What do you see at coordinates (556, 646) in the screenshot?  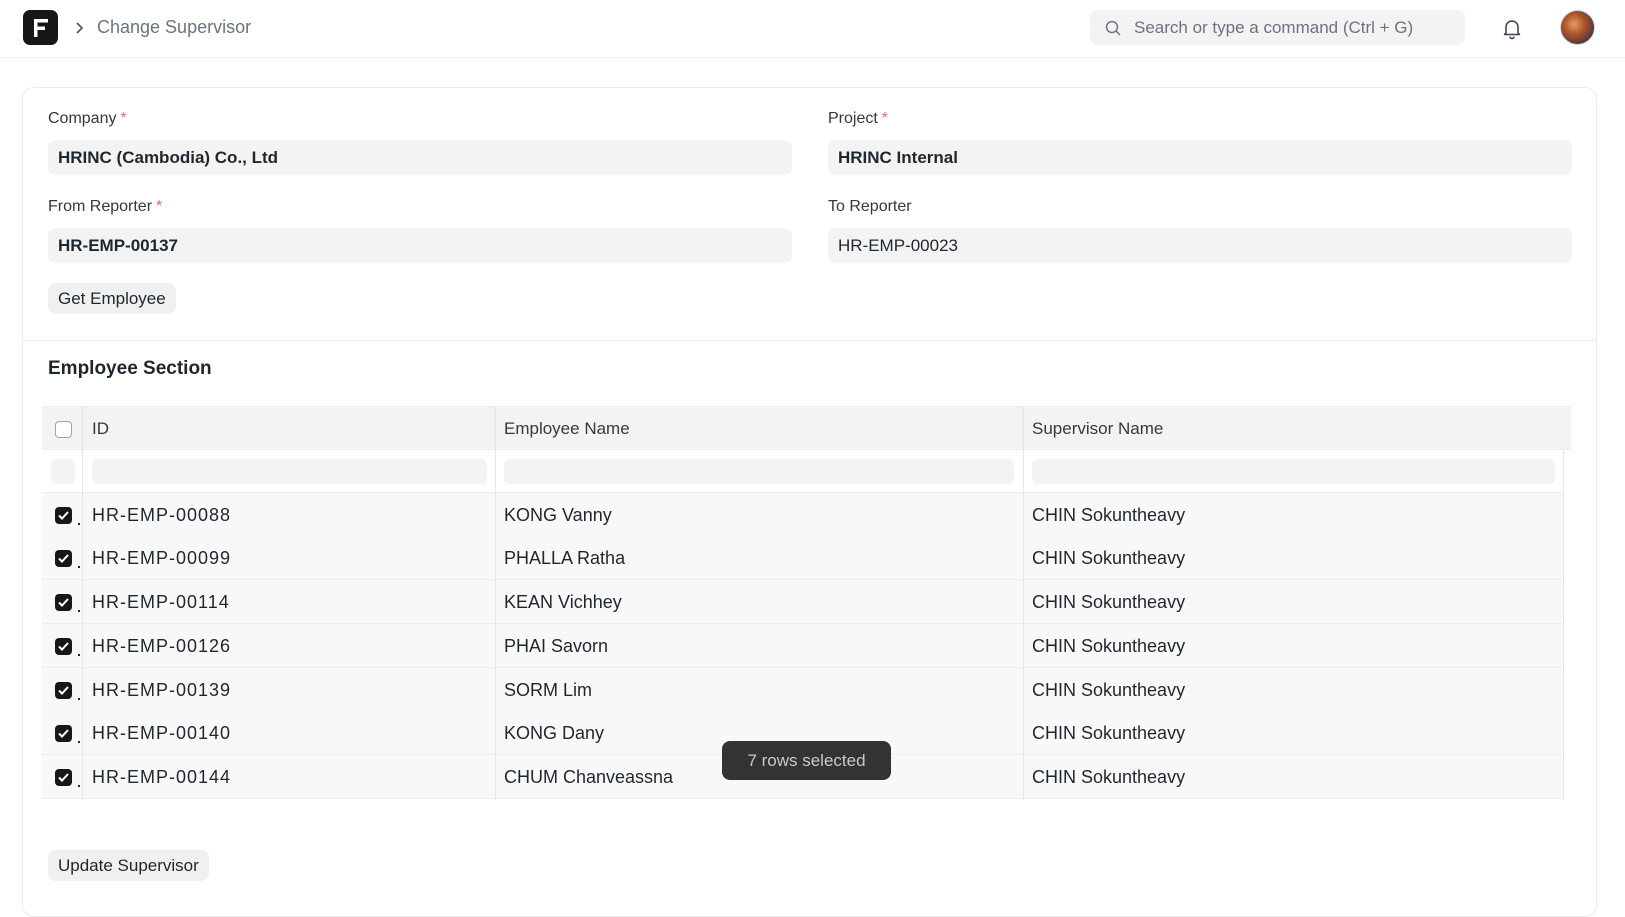 I see `cell-employee-name: PHAI Savorn` at bounding box center [556, 646].